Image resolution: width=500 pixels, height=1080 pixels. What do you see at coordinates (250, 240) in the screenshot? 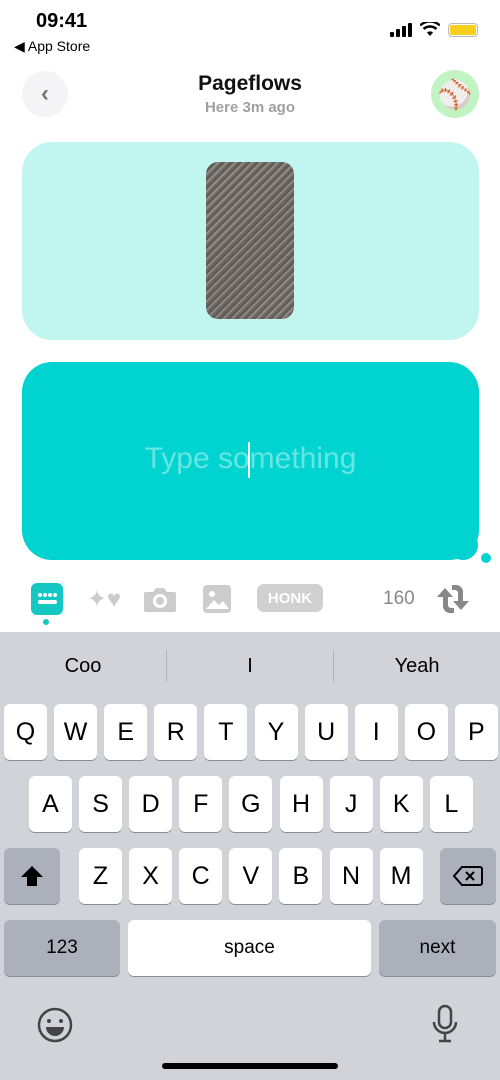
I see `message-photo` at bounding box center [250, 240].